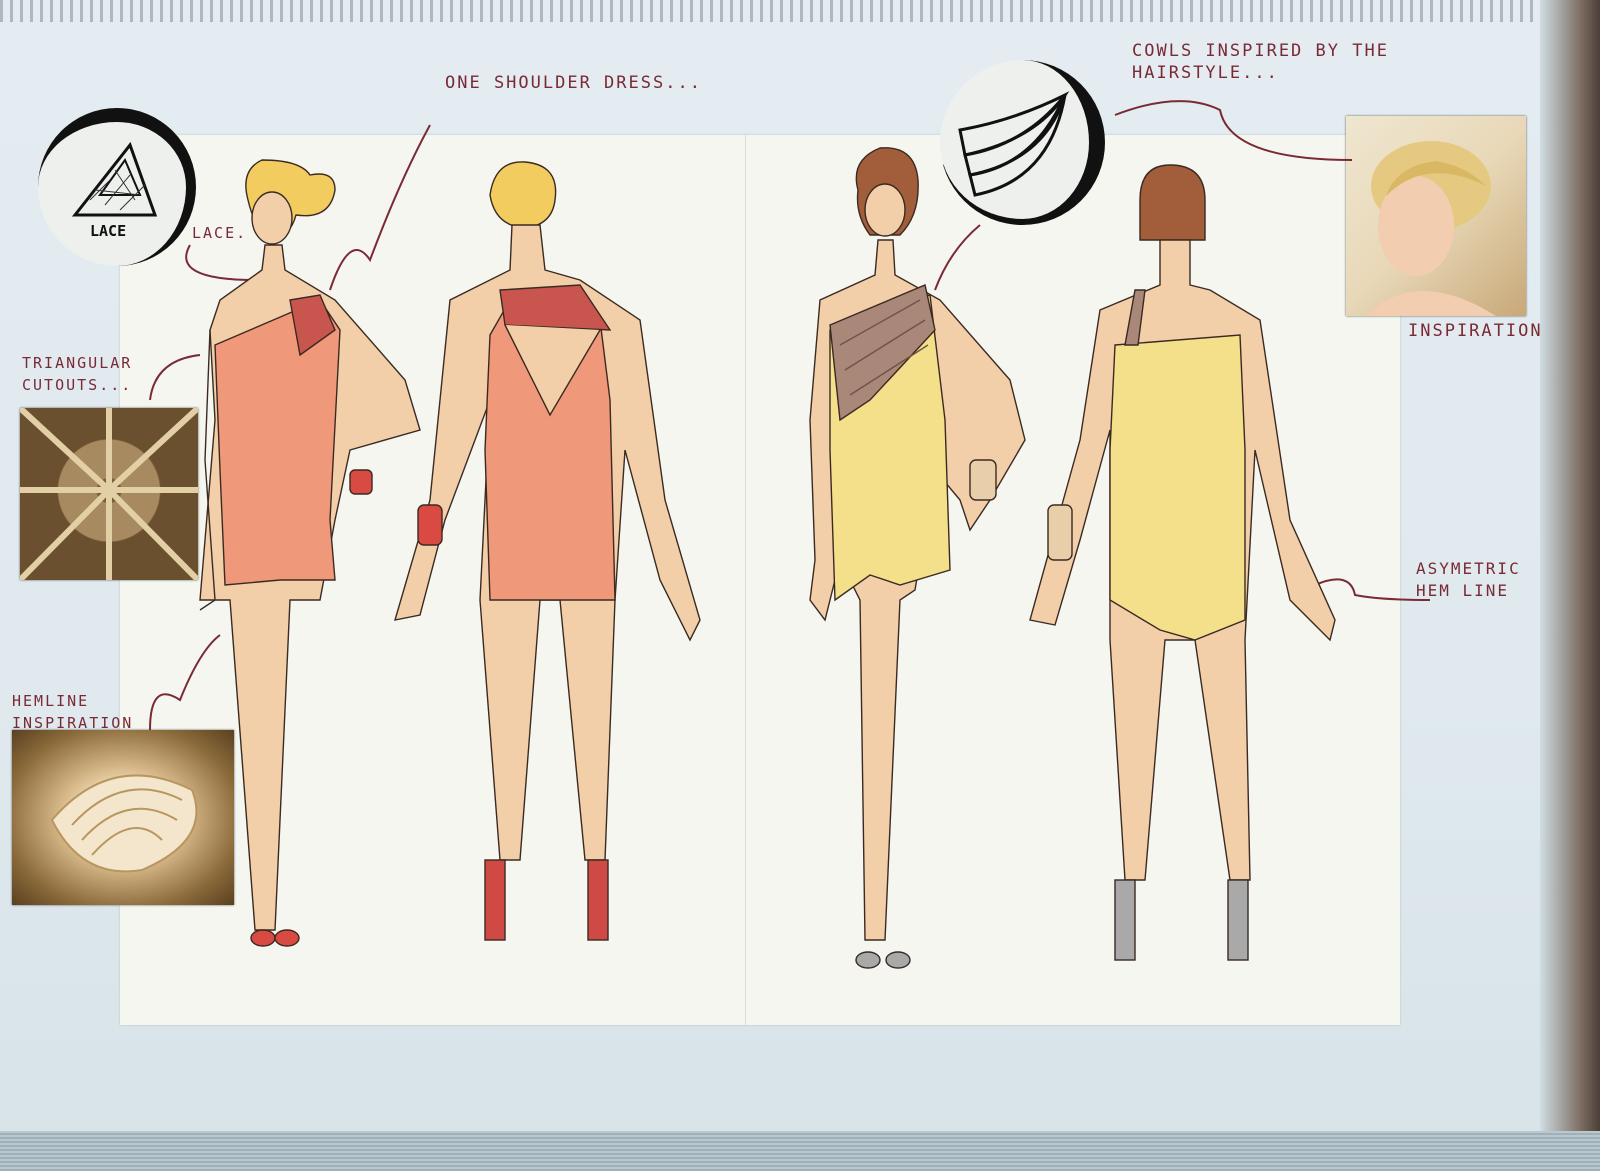 The height and width of the screenshot is (1171, 1600). What do you see at coordinates (957, 257) in the screenshot?
I see `arrow-cowl` at bounding box center [957, 257].